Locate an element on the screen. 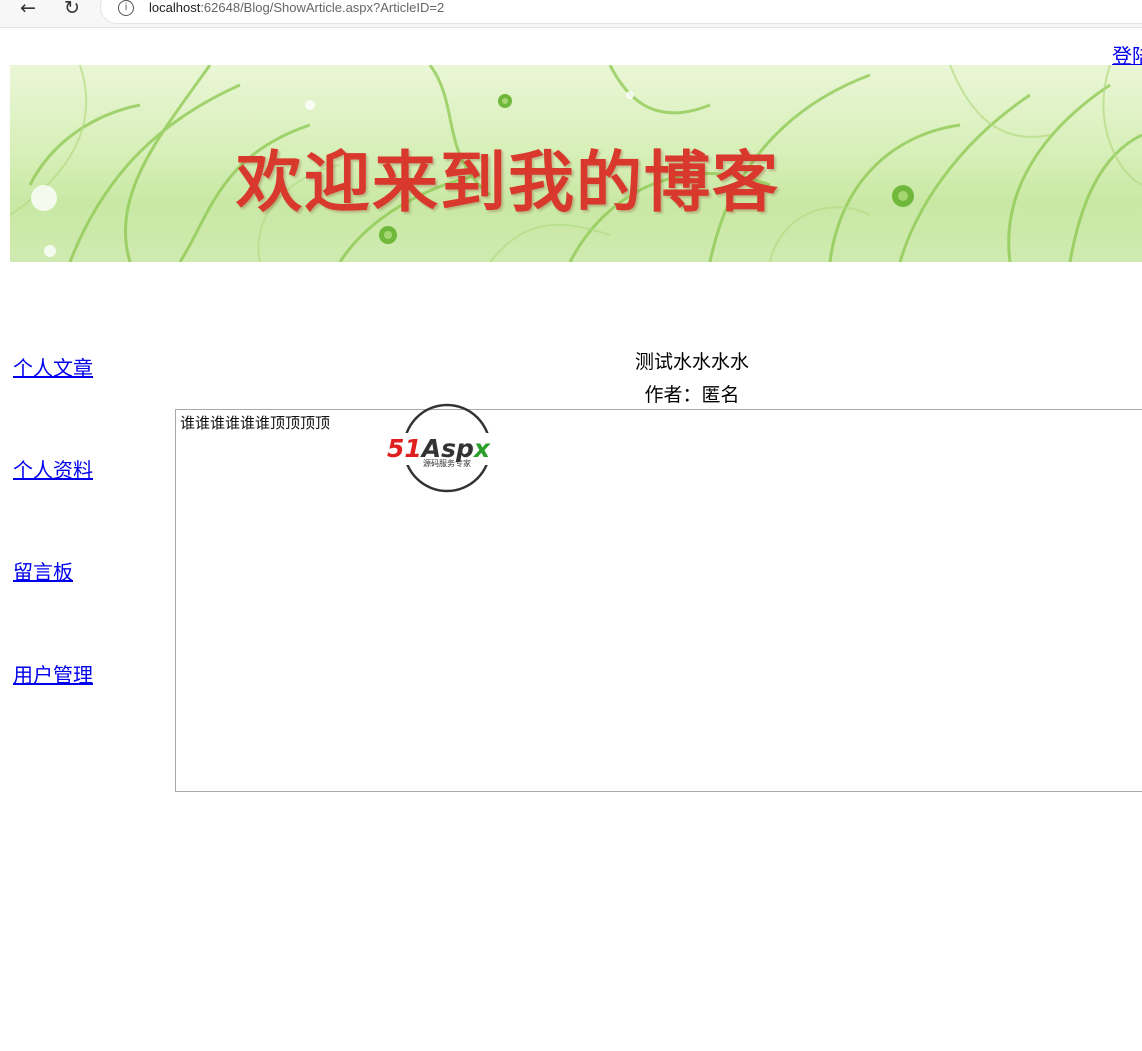 The width and height of the screenshot is (1142, 1051). site-info-icon: i is located at coordinates (126, 8).